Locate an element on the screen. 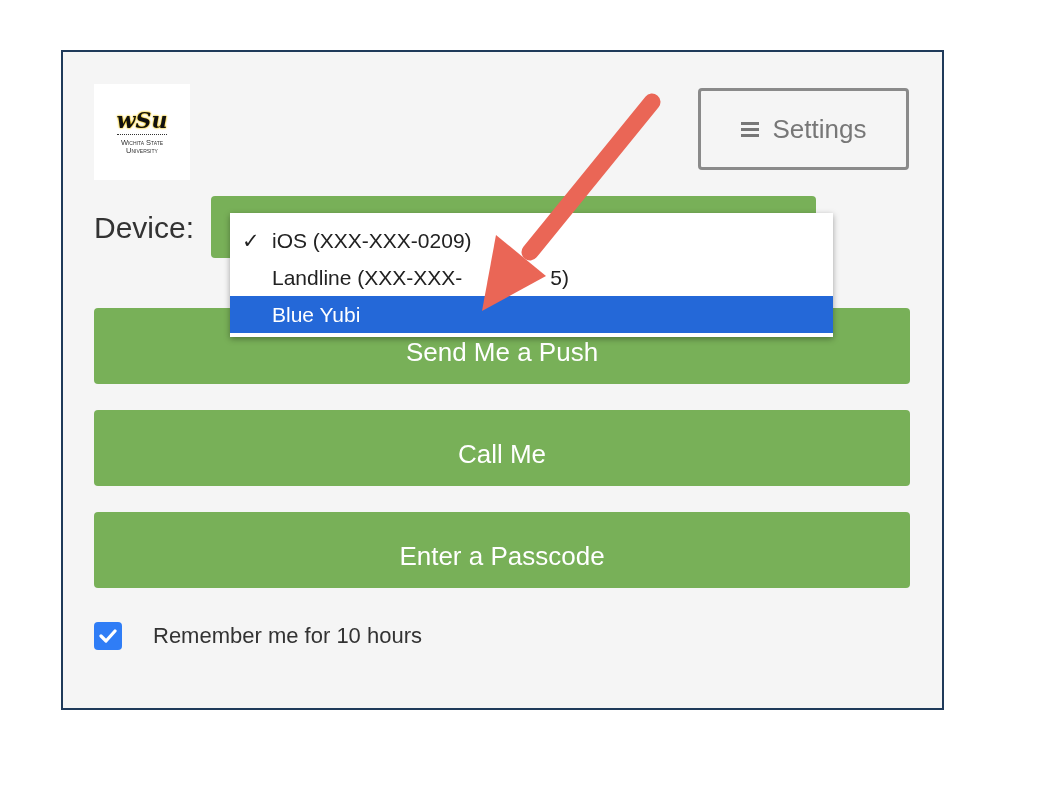 Image resolution: width=1048 pixels, height=790 pixels. check-icon is located at coordinates (108, 635).